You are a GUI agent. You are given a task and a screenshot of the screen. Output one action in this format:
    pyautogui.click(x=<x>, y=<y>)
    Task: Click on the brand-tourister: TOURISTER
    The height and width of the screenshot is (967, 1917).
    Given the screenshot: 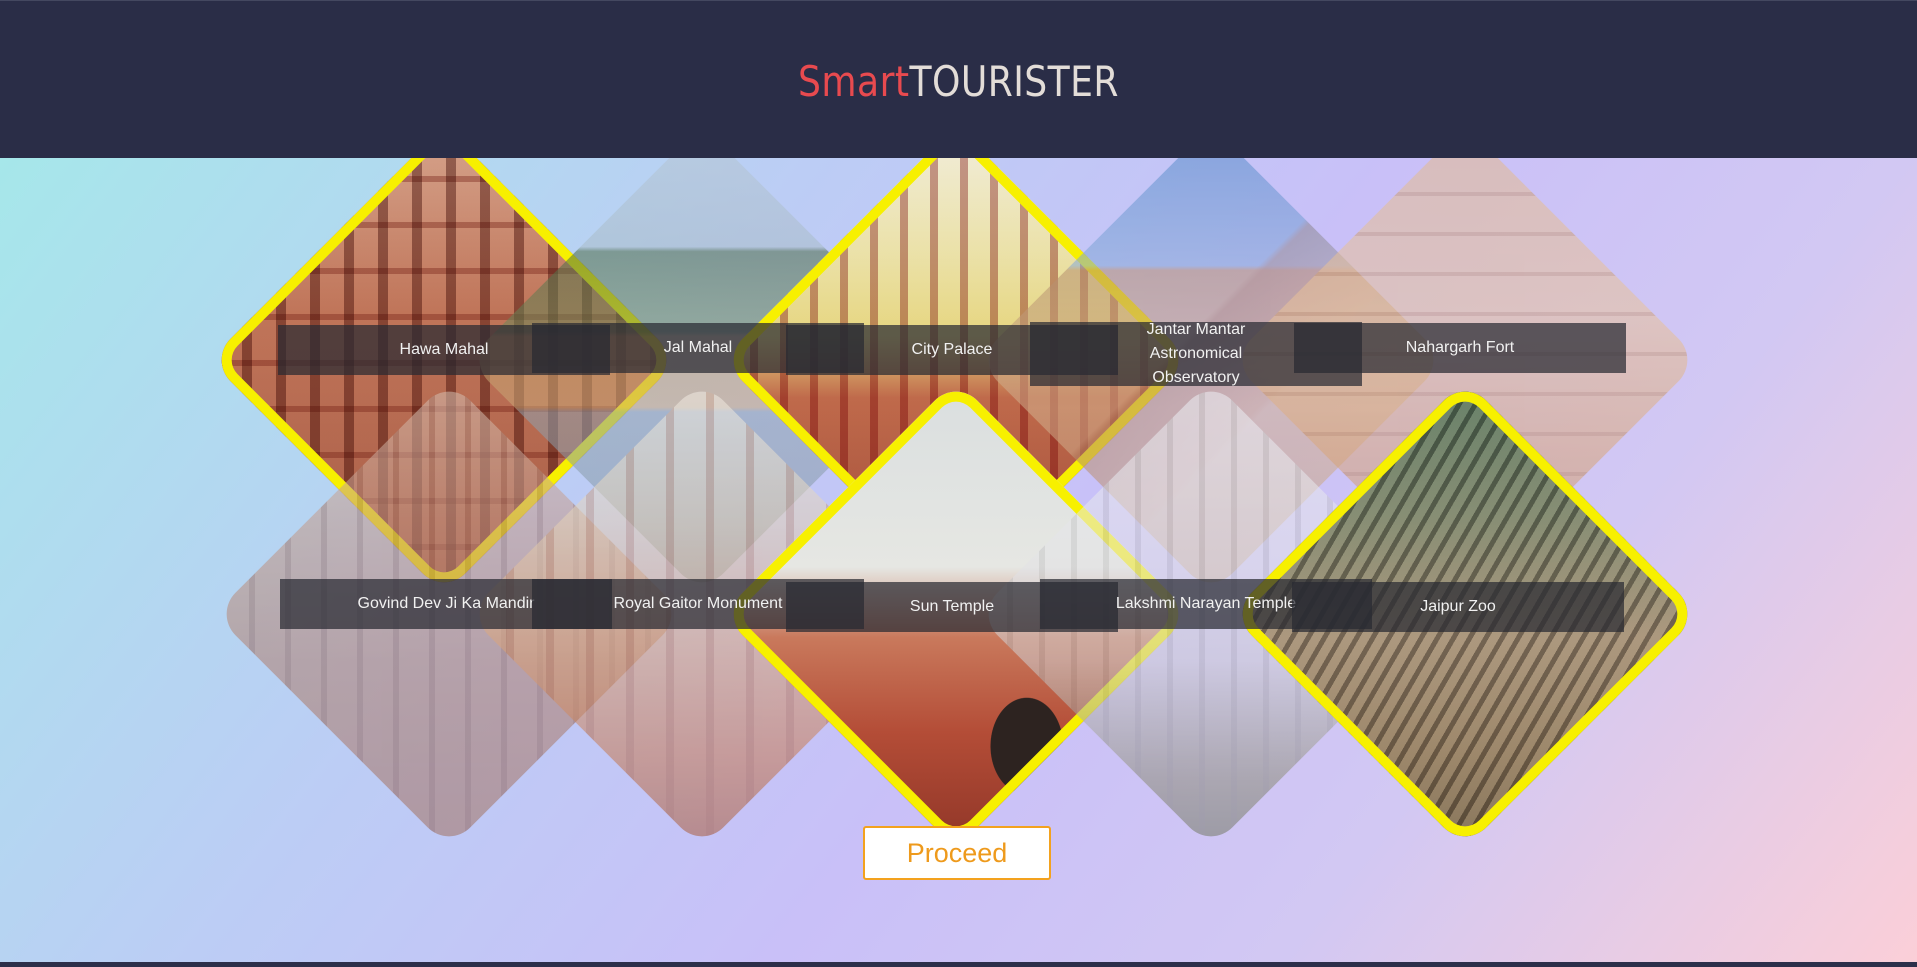 What is the action you would take?
    pyautogui.click(x=1014, y=81)
    